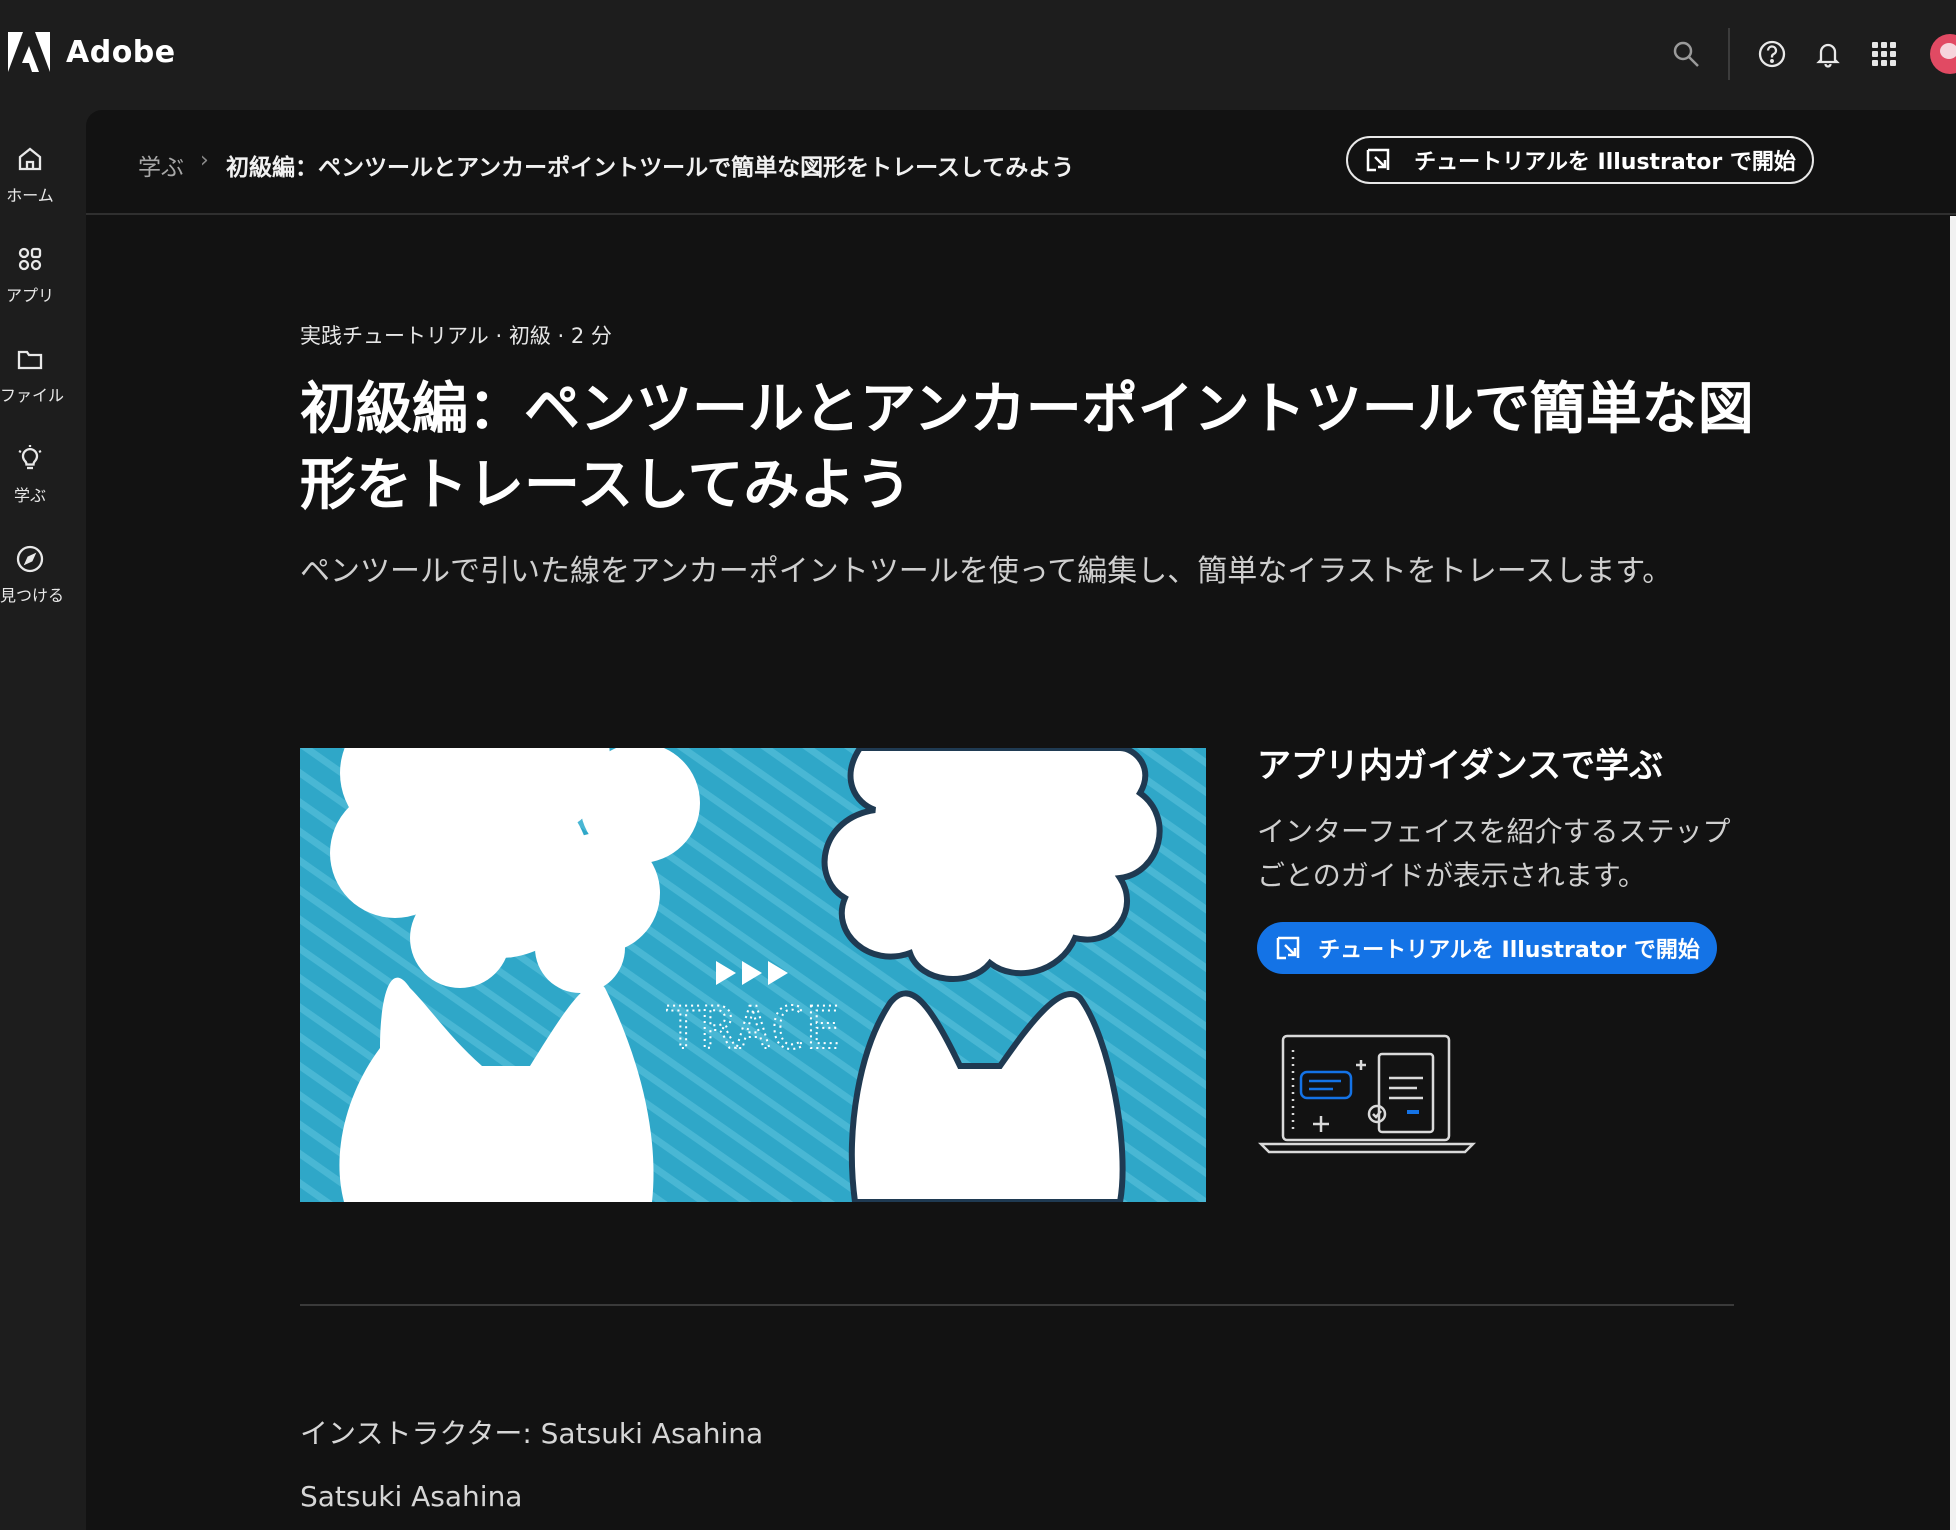 This screenshot has height=1530, width=1956. Describe the element at coordinates (29, 295) in the screenshot. I see `rail-label: アプリ` at that location.